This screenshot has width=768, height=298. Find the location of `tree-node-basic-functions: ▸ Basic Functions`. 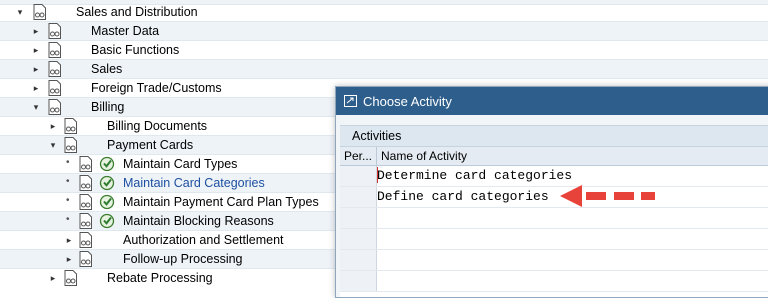

tree-node-basic-functions: ▸ Basic Functions is located at coordinates (384, 50).